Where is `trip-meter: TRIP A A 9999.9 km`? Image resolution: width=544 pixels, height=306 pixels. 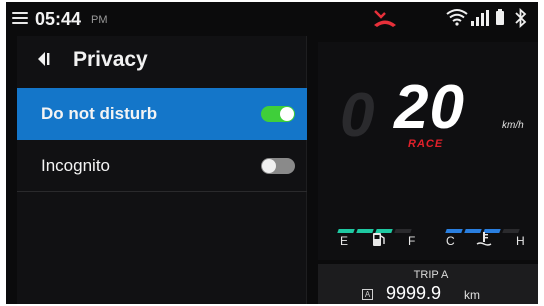 trip-meter: TRIP A A 9999.9 km is located at coordinates (428, 284).